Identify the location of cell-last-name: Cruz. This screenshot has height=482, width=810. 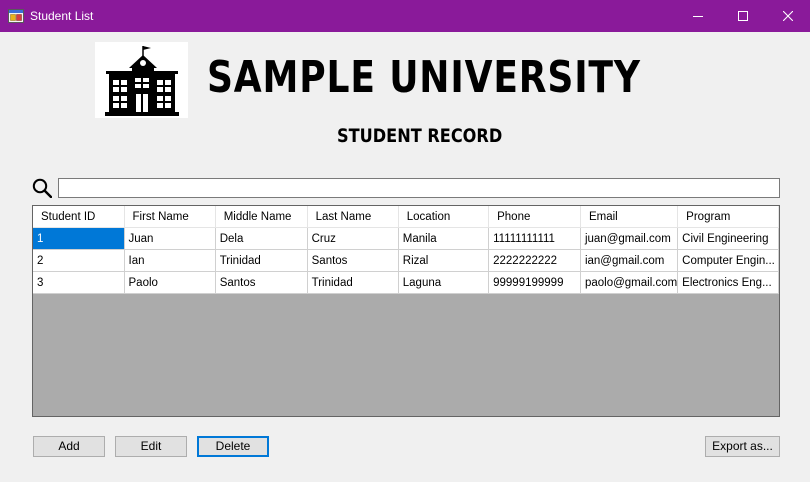
(353, 238).